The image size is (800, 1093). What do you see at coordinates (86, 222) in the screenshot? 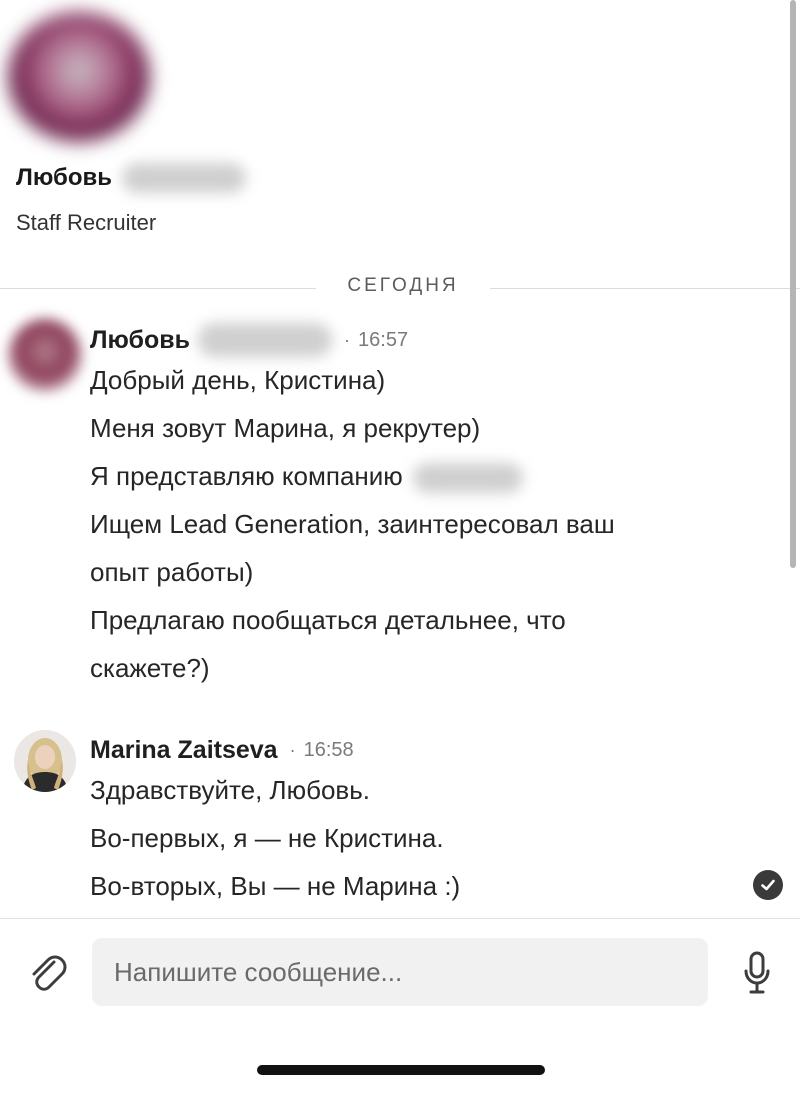
I see `profile-role: Staff Recruiter` at bounding box center [86, 222].